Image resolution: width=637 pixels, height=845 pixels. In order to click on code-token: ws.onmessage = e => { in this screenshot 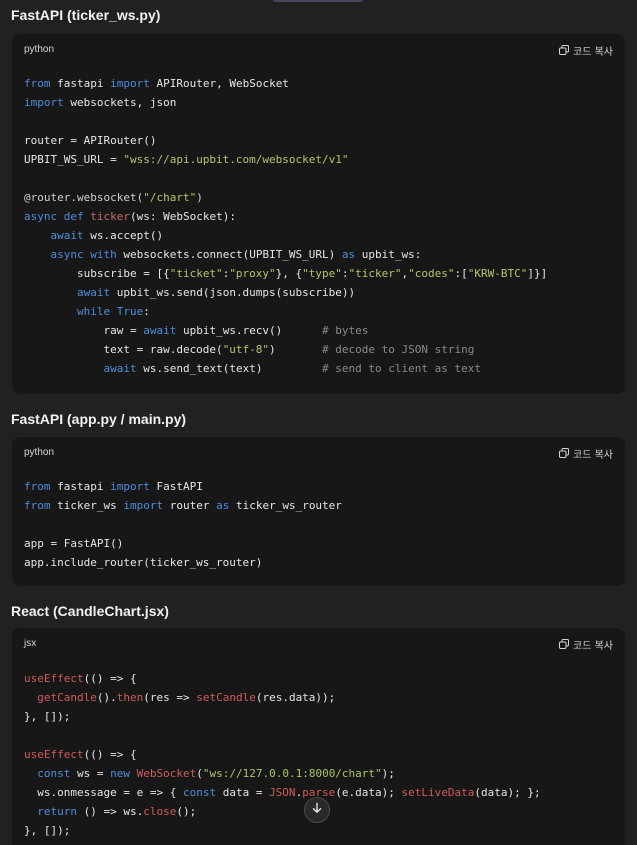, I will do `click(103, 792)`.